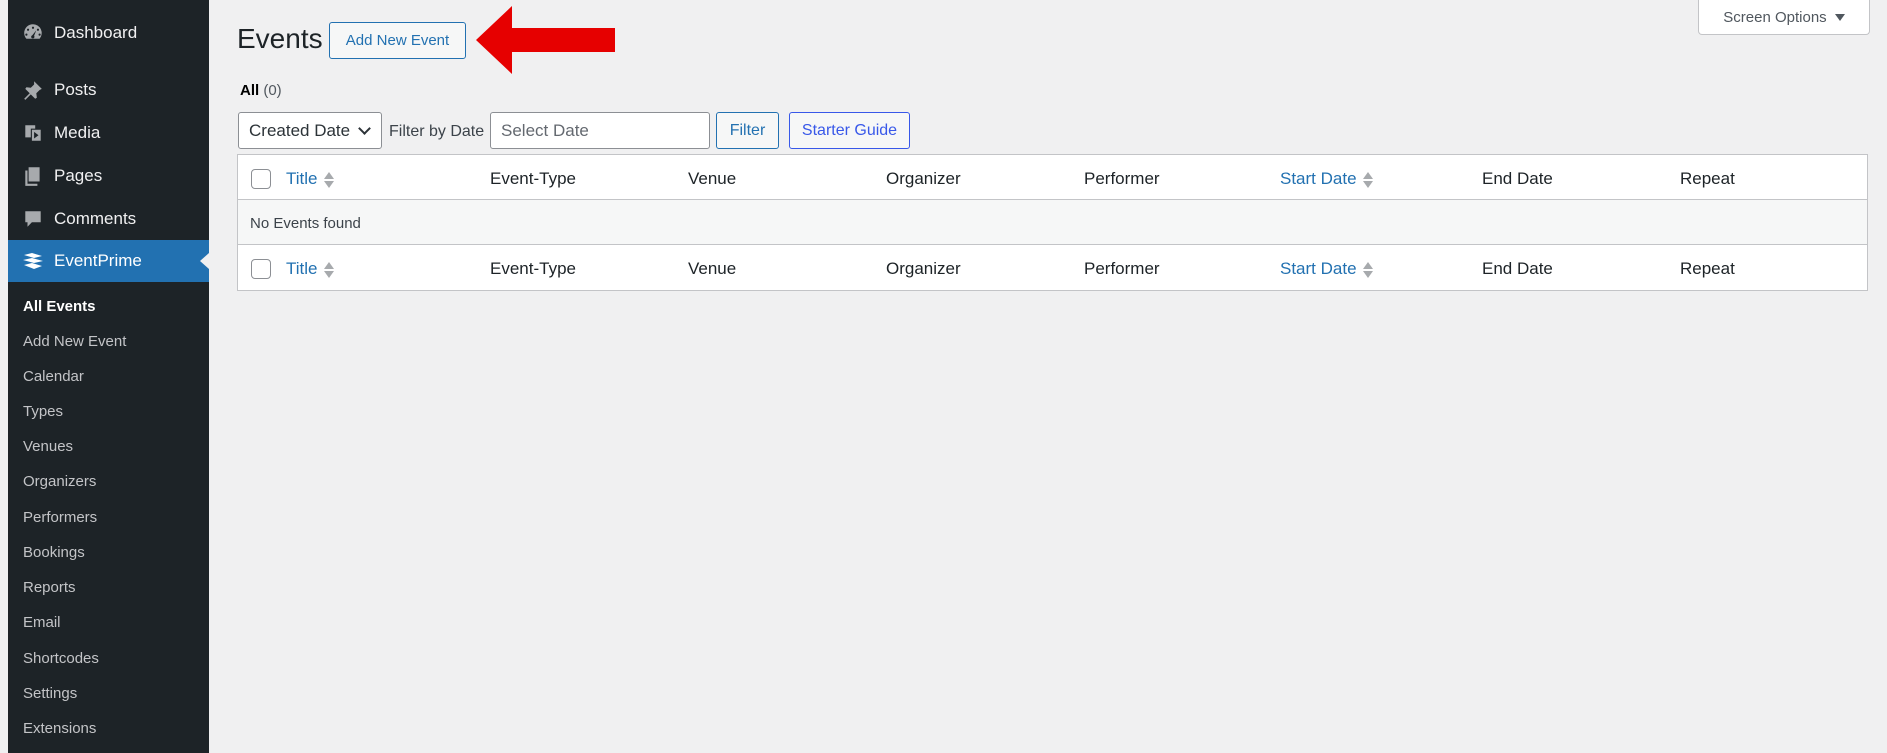 The width and height of the screenshot is (1887, 753). I want to click on submenu-add-new-event: Add New Event, so click(74, 341).